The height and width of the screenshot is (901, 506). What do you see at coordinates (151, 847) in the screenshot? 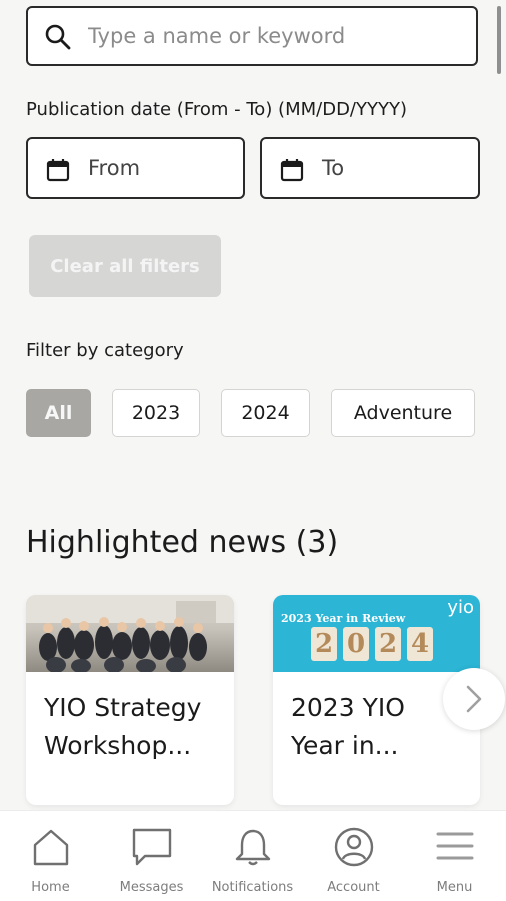
I see `message-icon` at bounding box center [151, 847].